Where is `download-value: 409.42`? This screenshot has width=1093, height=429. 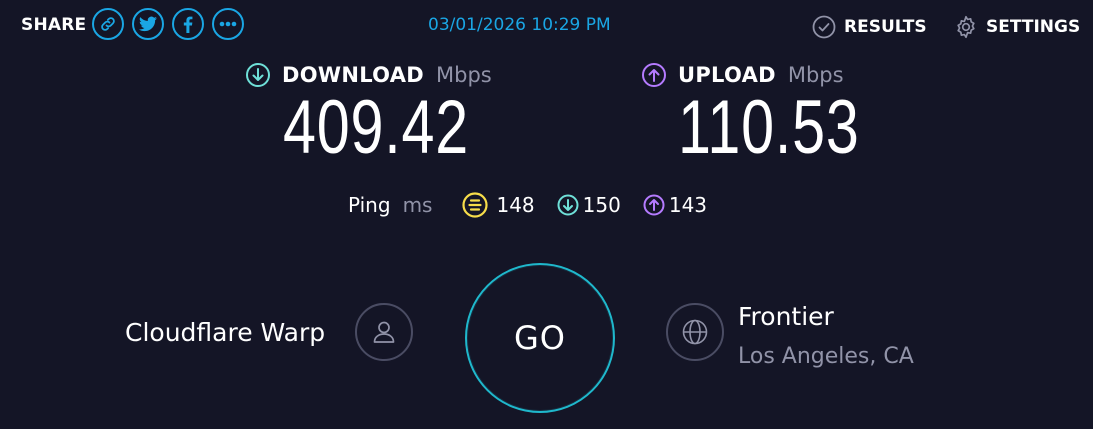
download-value: 409.42 is located at coordinates (376, 127).